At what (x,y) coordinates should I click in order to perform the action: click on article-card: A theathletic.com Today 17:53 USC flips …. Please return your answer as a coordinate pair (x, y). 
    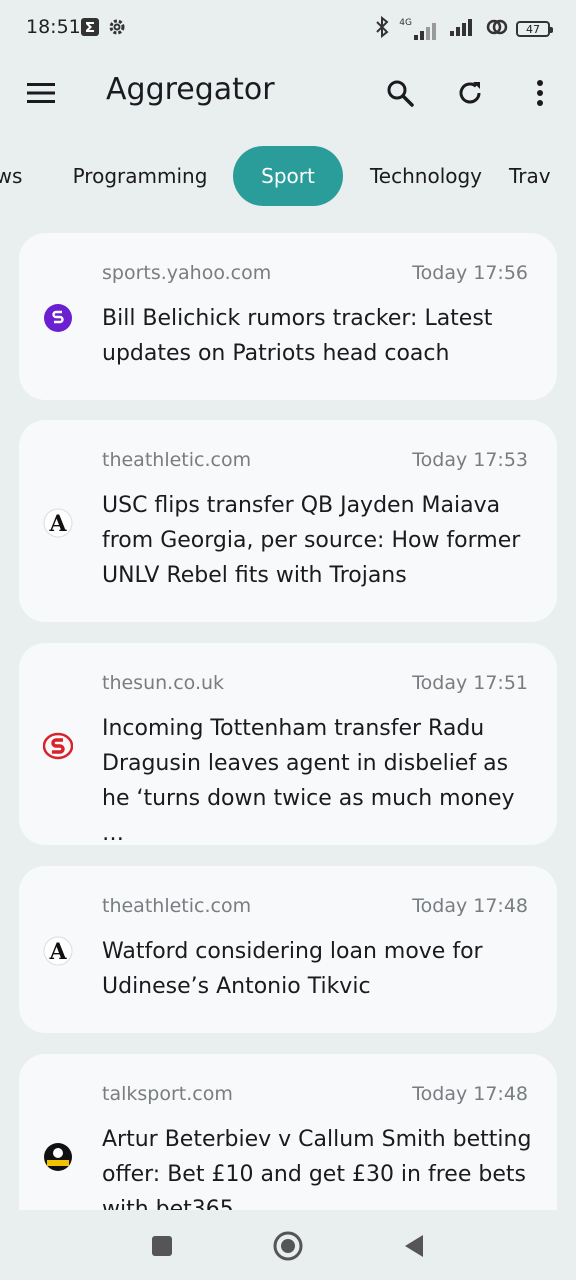
    Looking at the image, I should click on (288, 521).